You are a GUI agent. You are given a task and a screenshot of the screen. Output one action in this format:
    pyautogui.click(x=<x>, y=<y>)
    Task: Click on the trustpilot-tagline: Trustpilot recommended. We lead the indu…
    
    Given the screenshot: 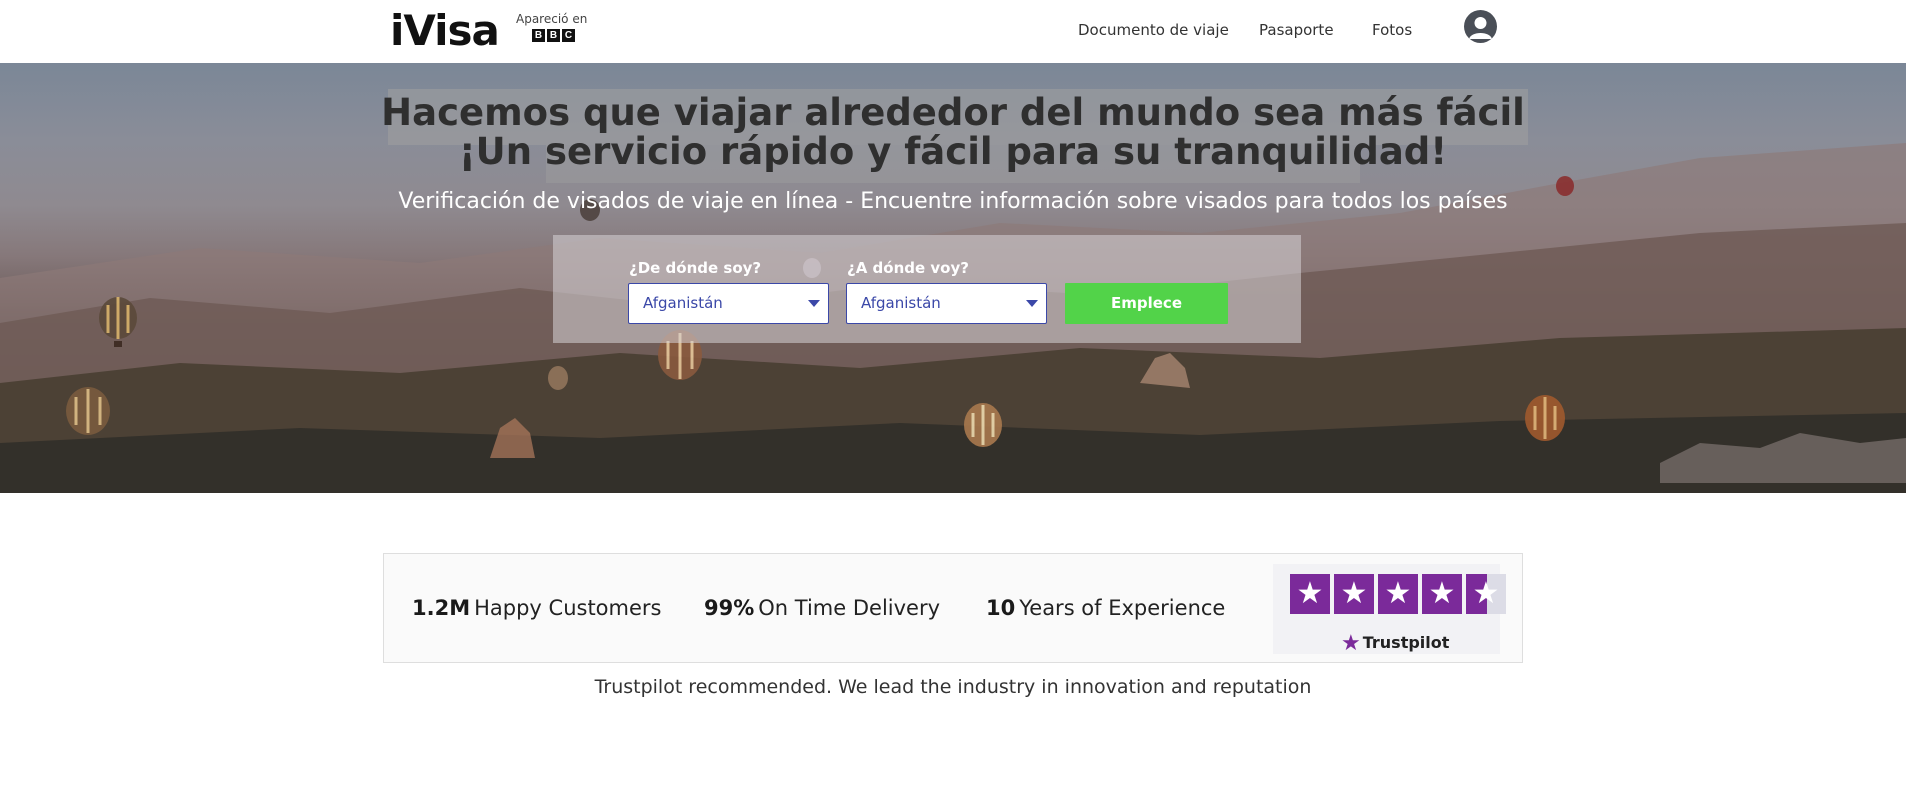 What is the action you would take?
    pyautogui.click(x=953, y=687)
    